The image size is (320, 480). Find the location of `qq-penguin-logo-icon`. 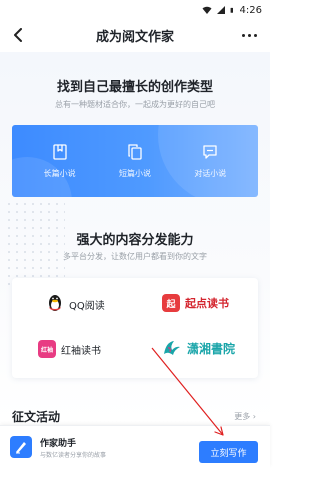

qq-penguin-logo-icon is located at coordinates (55, 303).